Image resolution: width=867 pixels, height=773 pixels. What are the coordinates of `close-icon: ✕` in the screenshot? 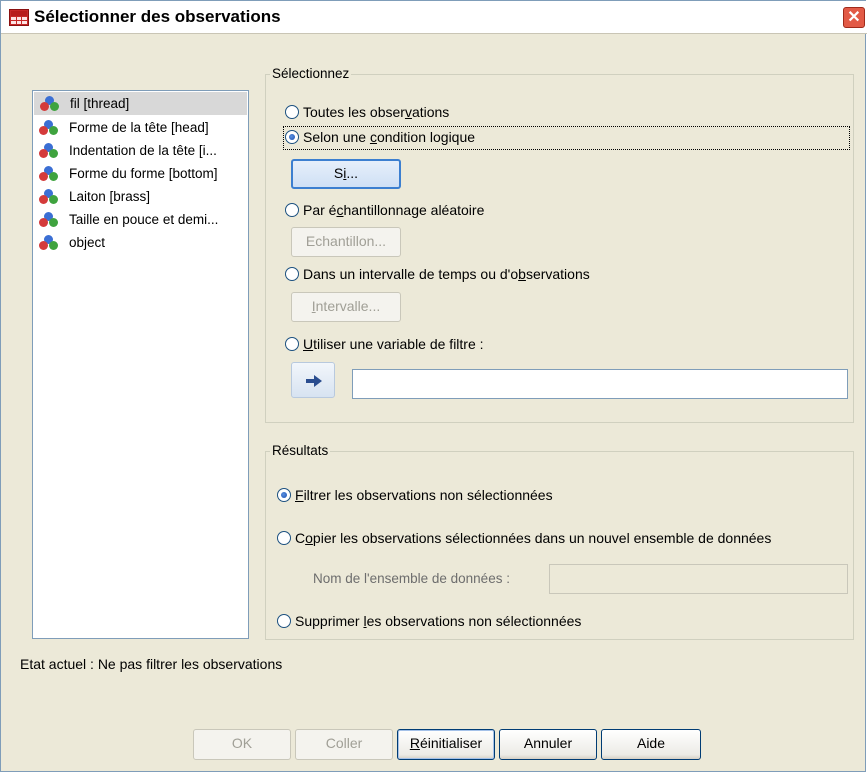 It's located at (854, 17).